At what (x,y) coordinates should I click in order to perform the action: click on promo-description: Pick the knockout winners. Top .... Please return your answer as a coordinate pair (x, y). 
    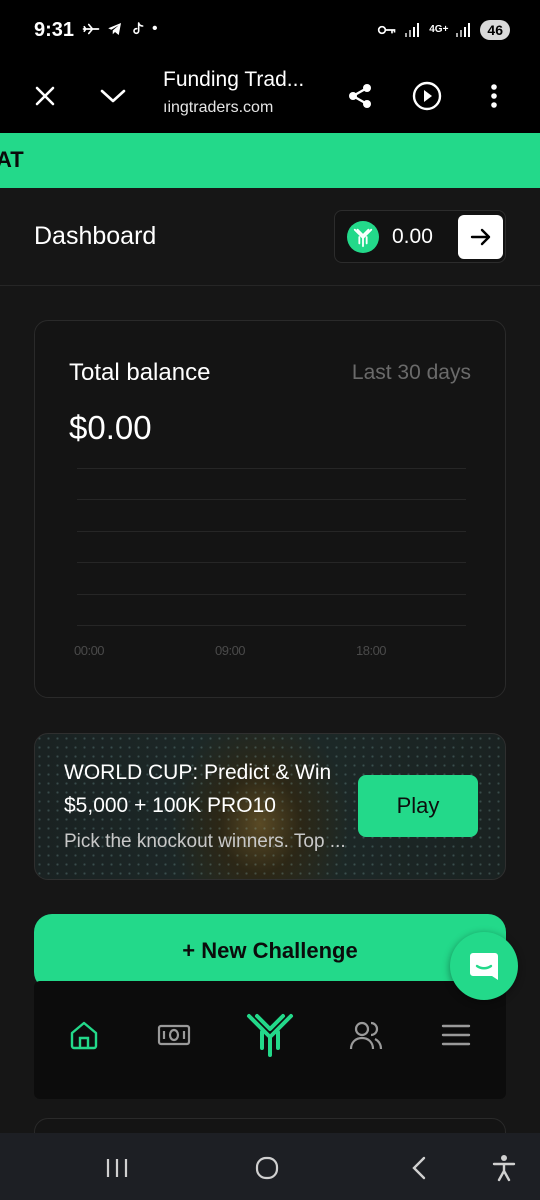
    Looking at the image, I should click on (205, 841).